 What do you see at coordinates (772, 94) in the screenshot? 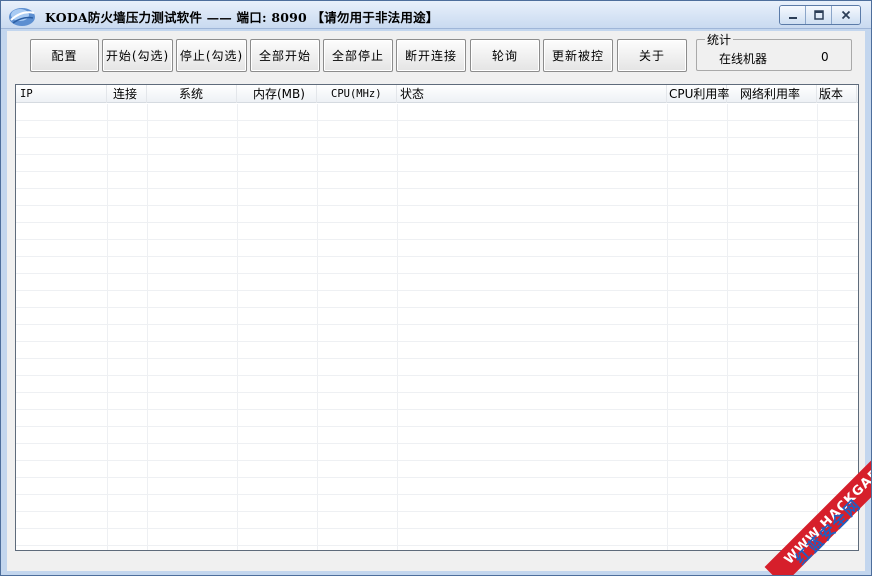
I see `column-network-usage: 网络利用率` at bounding box center [772, 94].